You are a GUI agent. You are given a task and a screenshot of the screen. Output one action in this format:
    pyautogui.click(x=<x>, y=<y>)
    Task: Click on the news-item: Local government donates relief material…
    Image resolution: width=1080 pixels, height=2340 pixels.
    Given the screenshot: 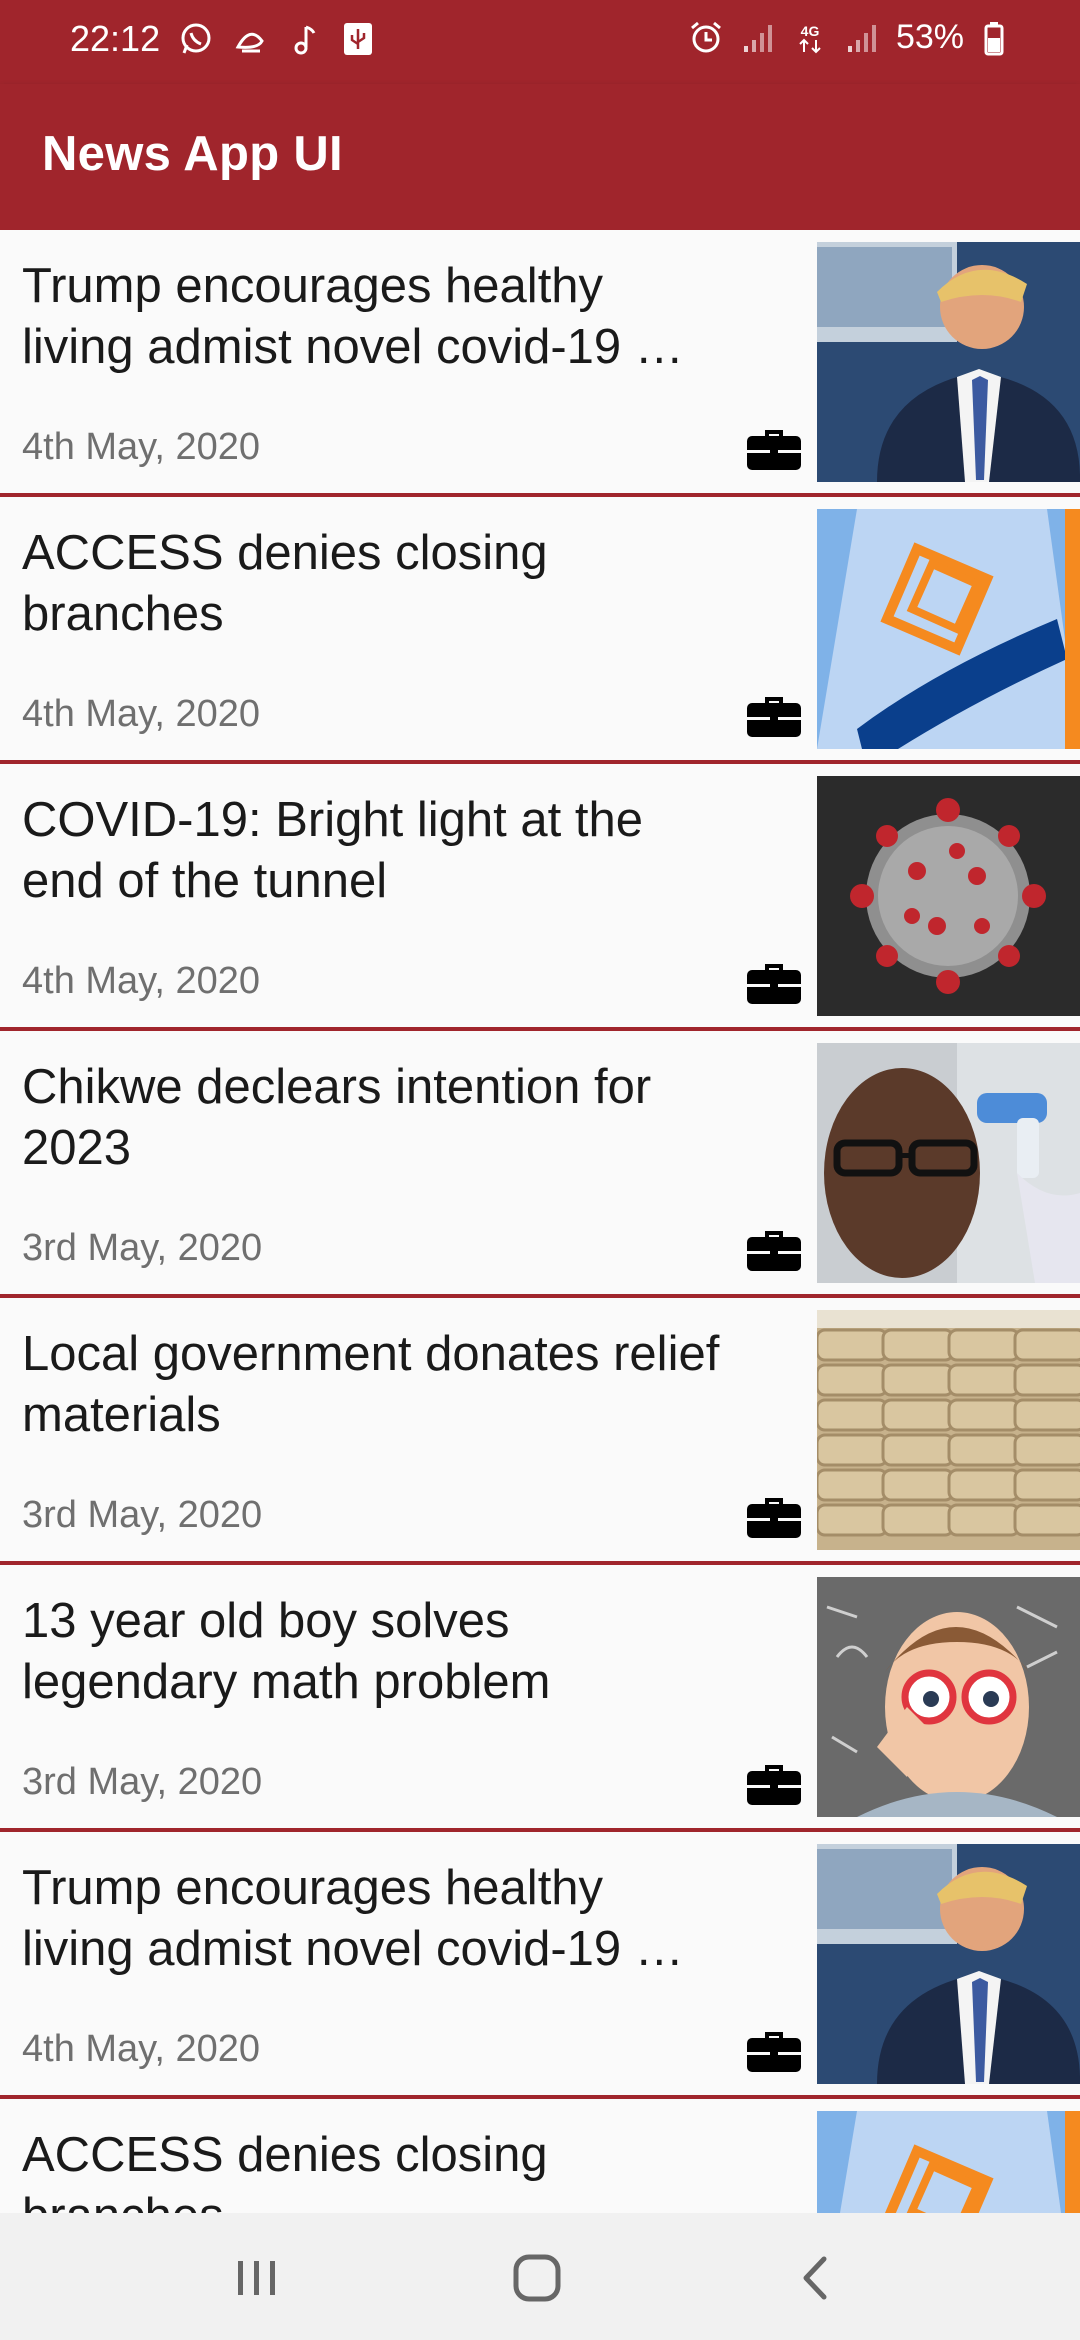 What is the action you would take?
    pyautogui.click(x=540, y=1431)
    